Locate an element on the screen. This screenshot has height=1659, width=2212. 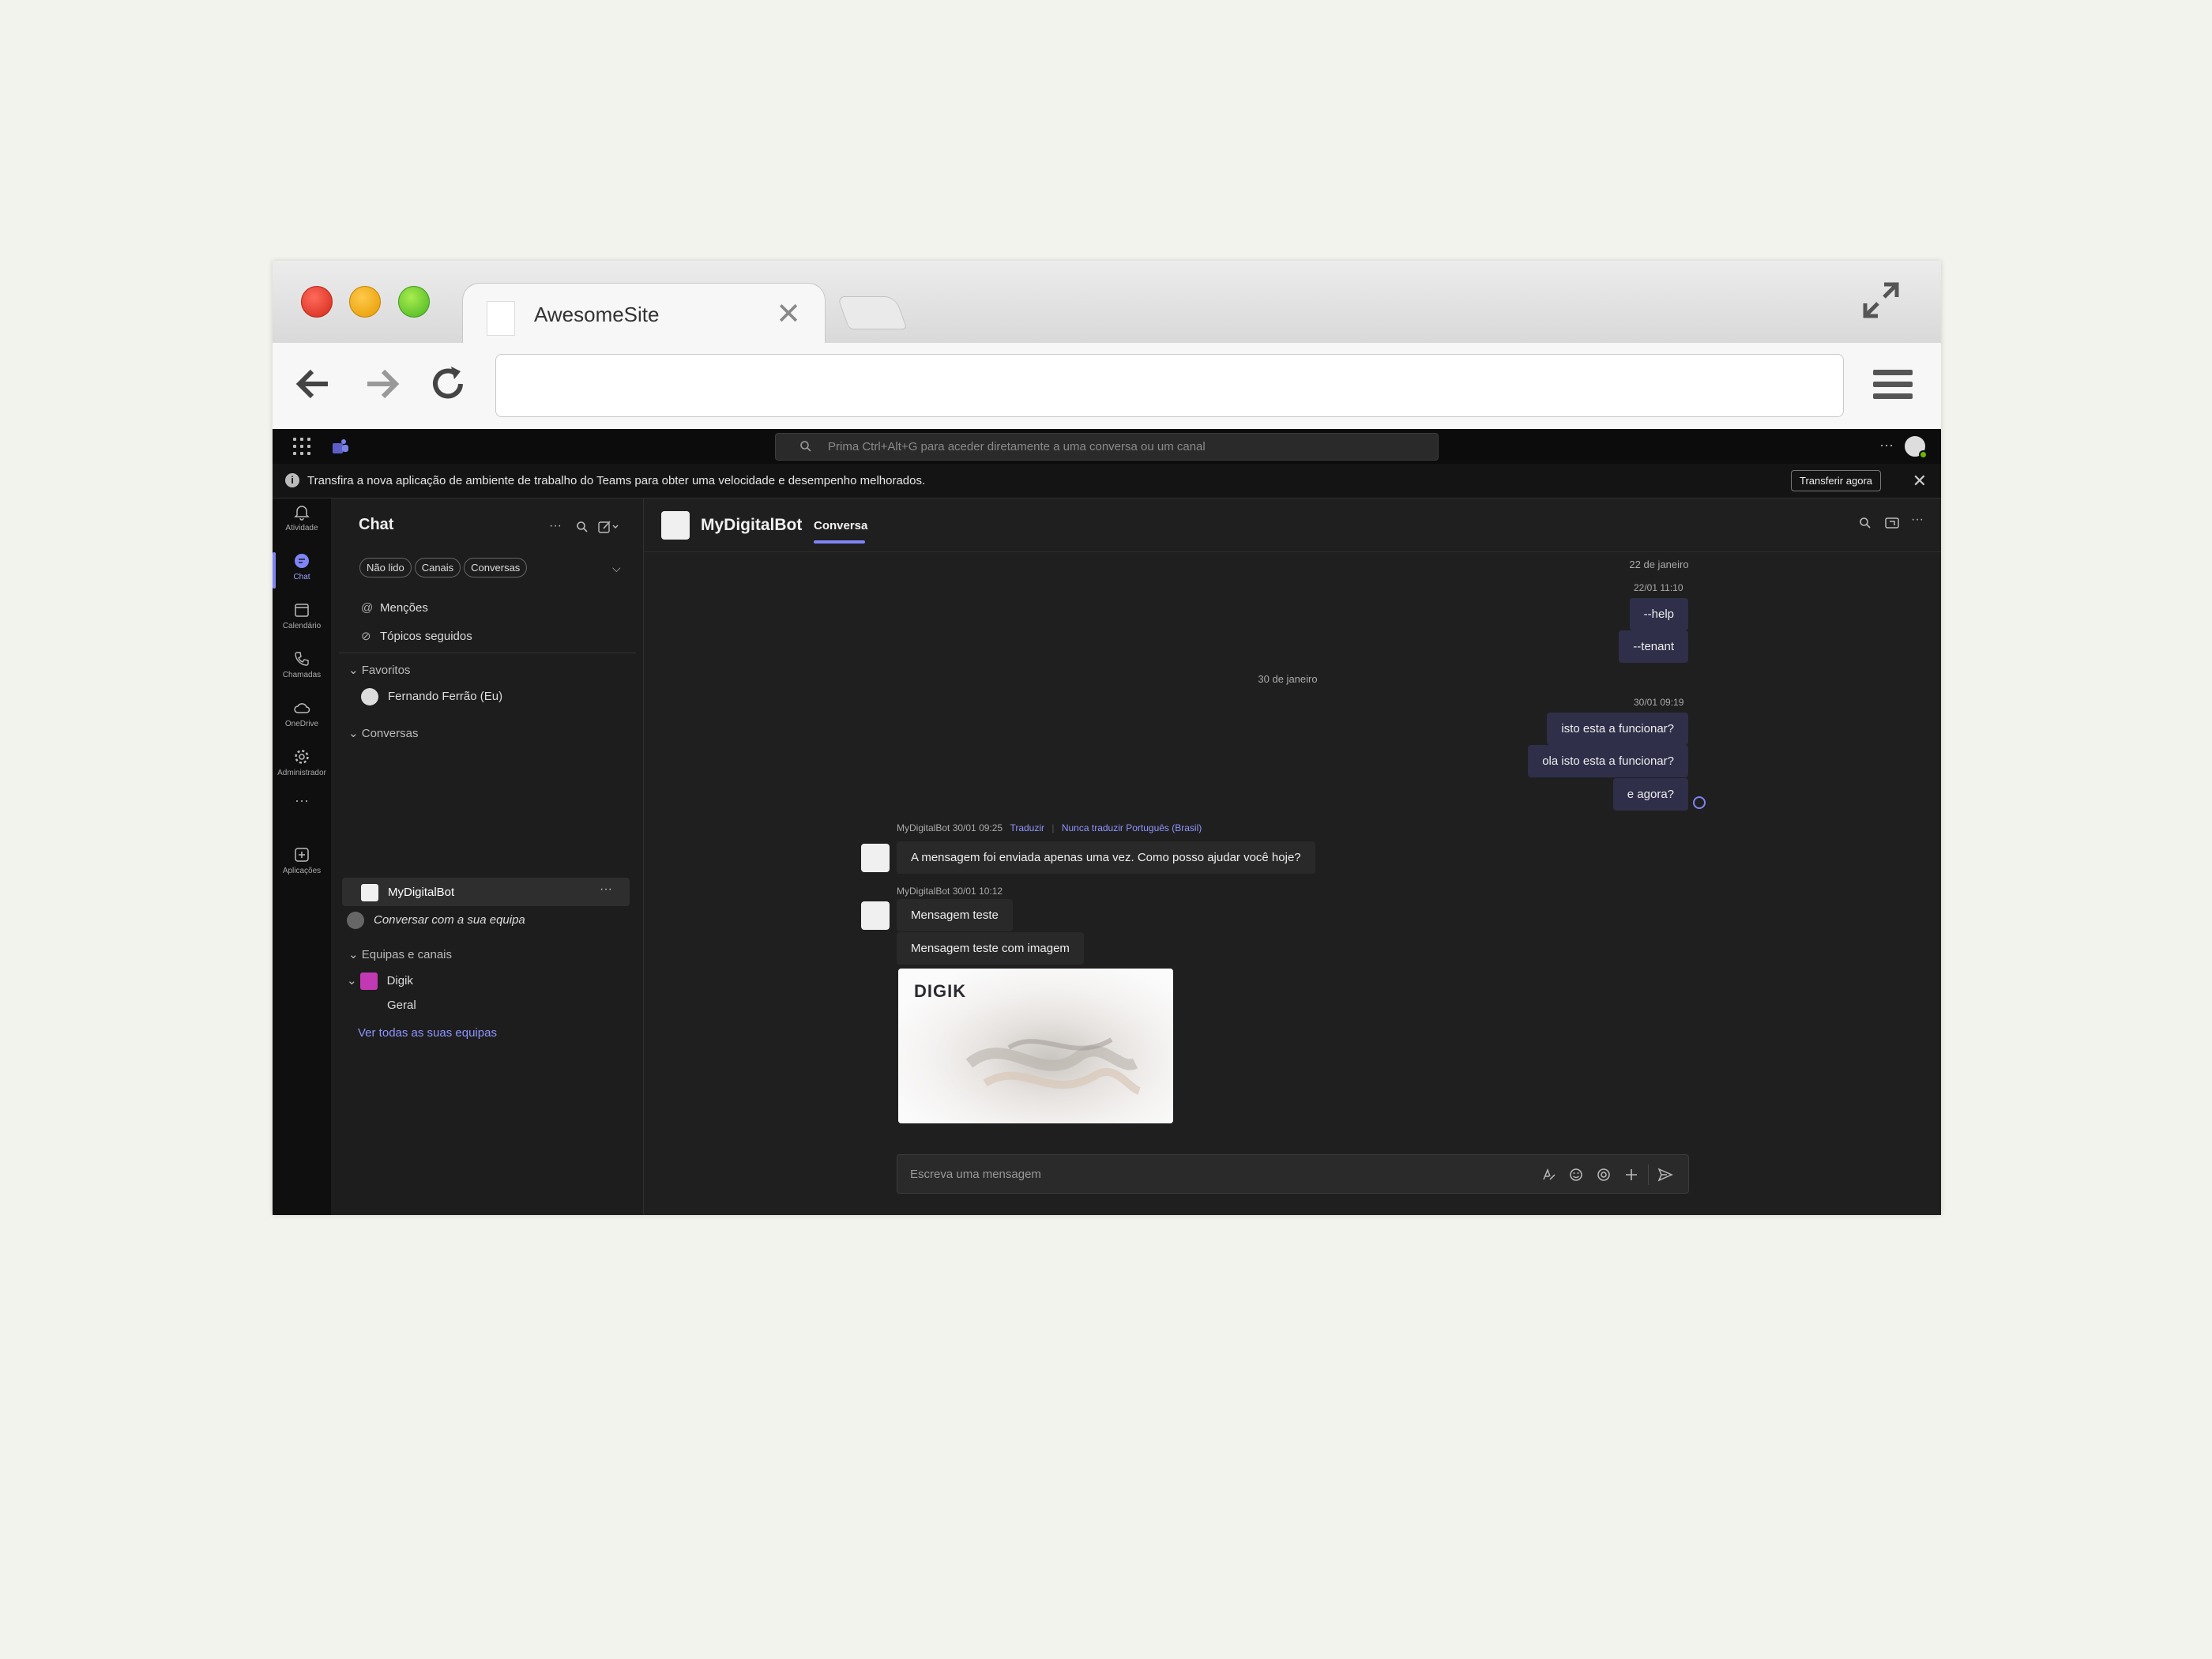
chat-filters: Não lido Canais Conversas is located at coordinates (445, 567).